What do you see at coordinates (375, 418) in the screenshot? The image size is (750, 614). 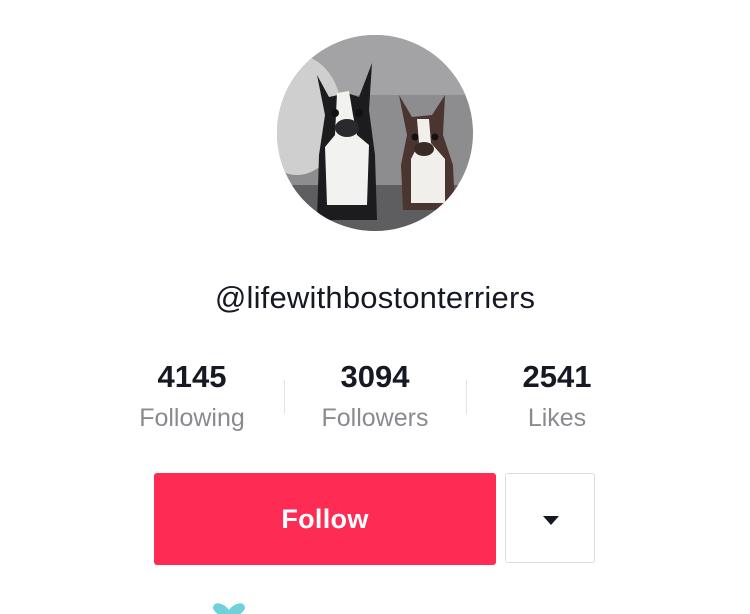 I see `followers-label: Followers` at bounding box center [375, 418].